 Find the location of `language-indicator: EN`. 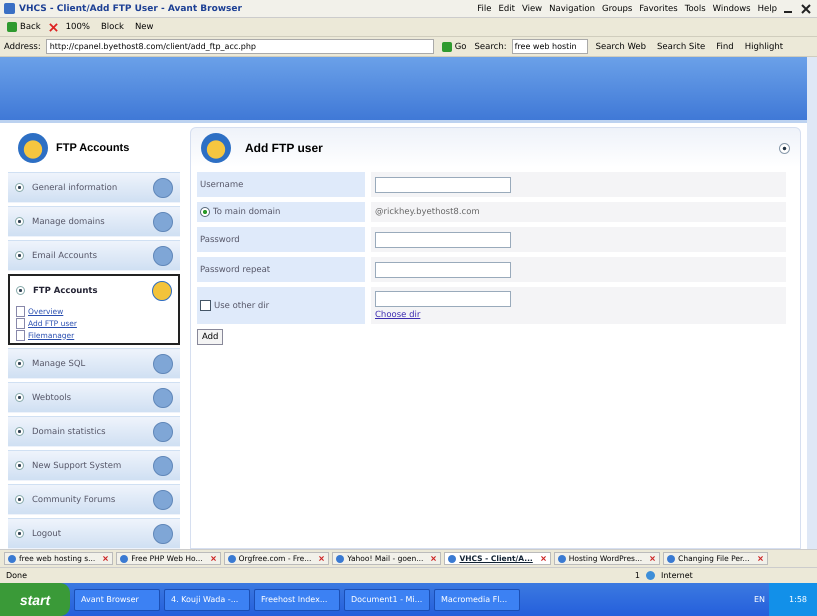

language-indicator: EN is located at coordinates (760, 599).